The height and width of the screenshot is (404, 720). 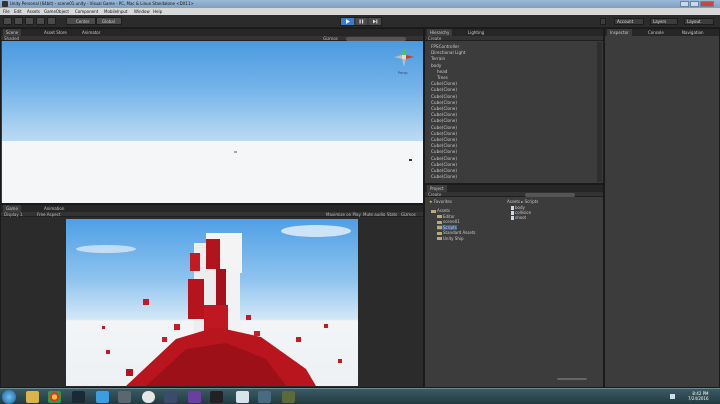 What do you see at coordinates (447, 227) in the screenshot?
I see `project-tree-item: Scripts` at bounding box center [447, 227].